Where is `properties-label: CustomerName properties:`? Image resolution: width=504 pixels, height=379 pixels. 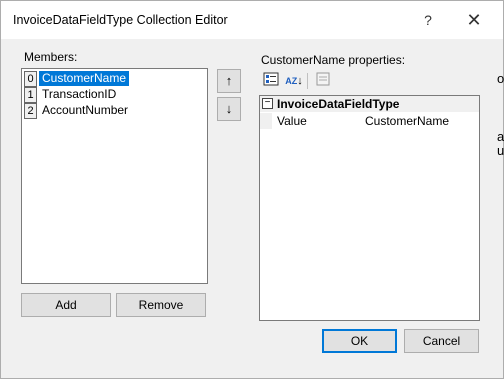 properties-label: CustomerName properties: is located at coordinates (333, 60).